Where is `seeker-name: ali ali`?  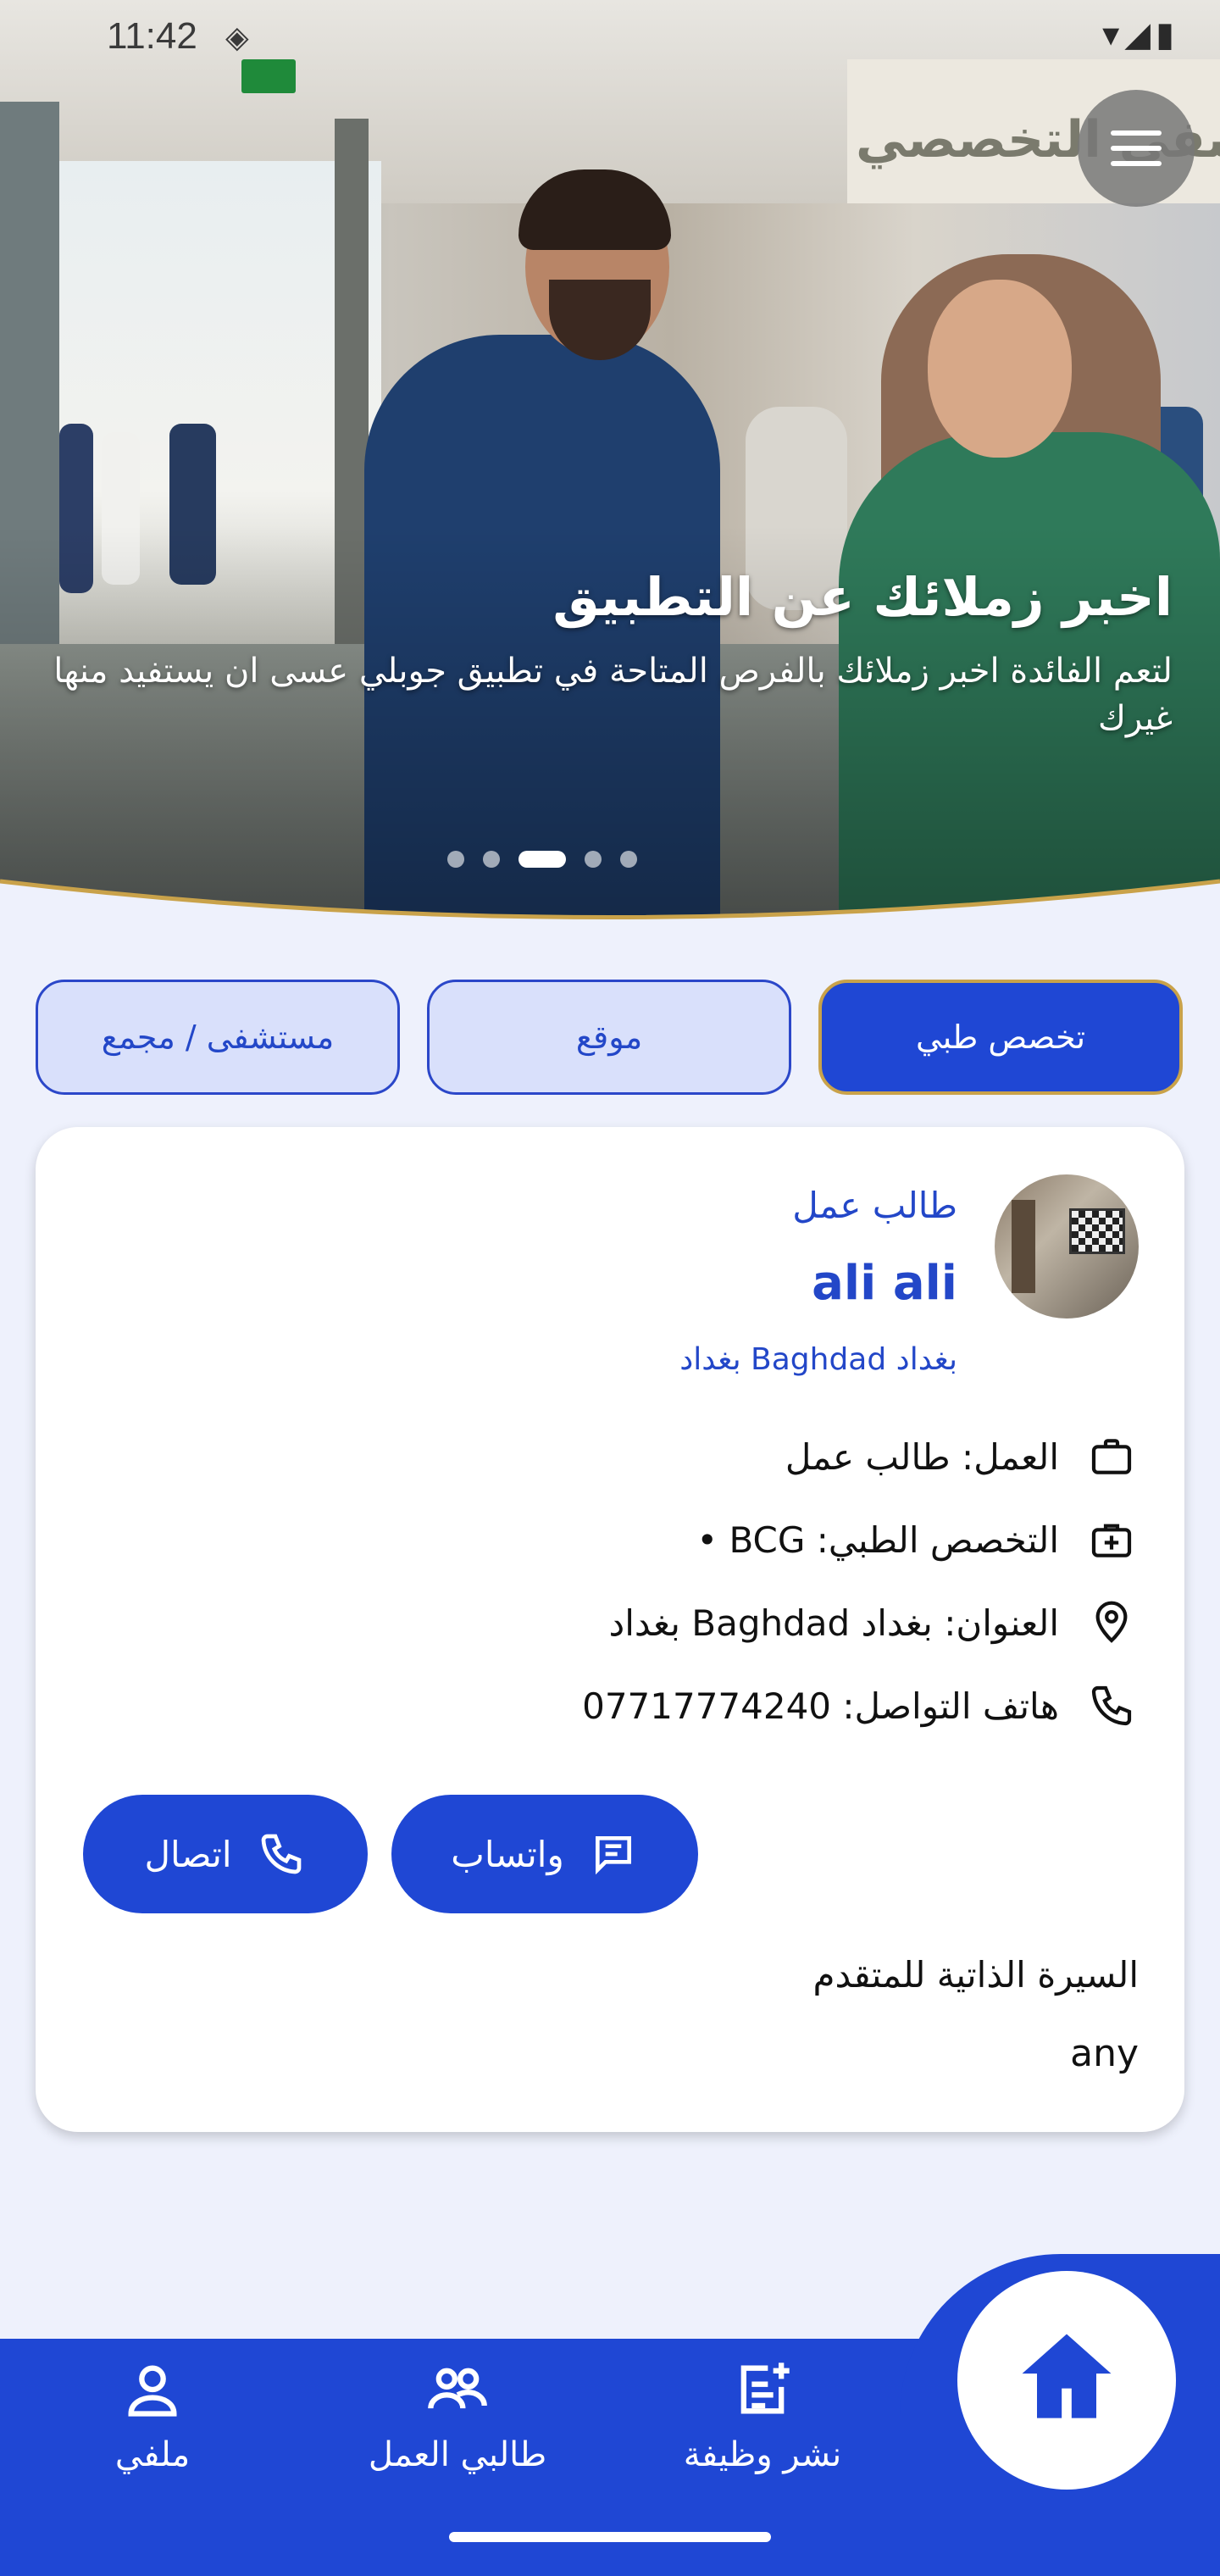
seeker-name: ali ali is located at coordinates (884, 1283).